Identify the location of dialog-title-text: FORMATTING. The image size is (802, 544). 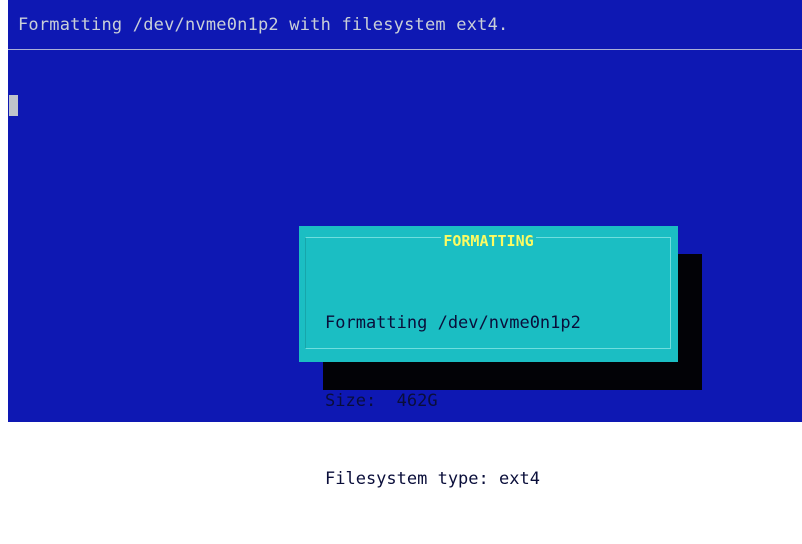
(488, 241).